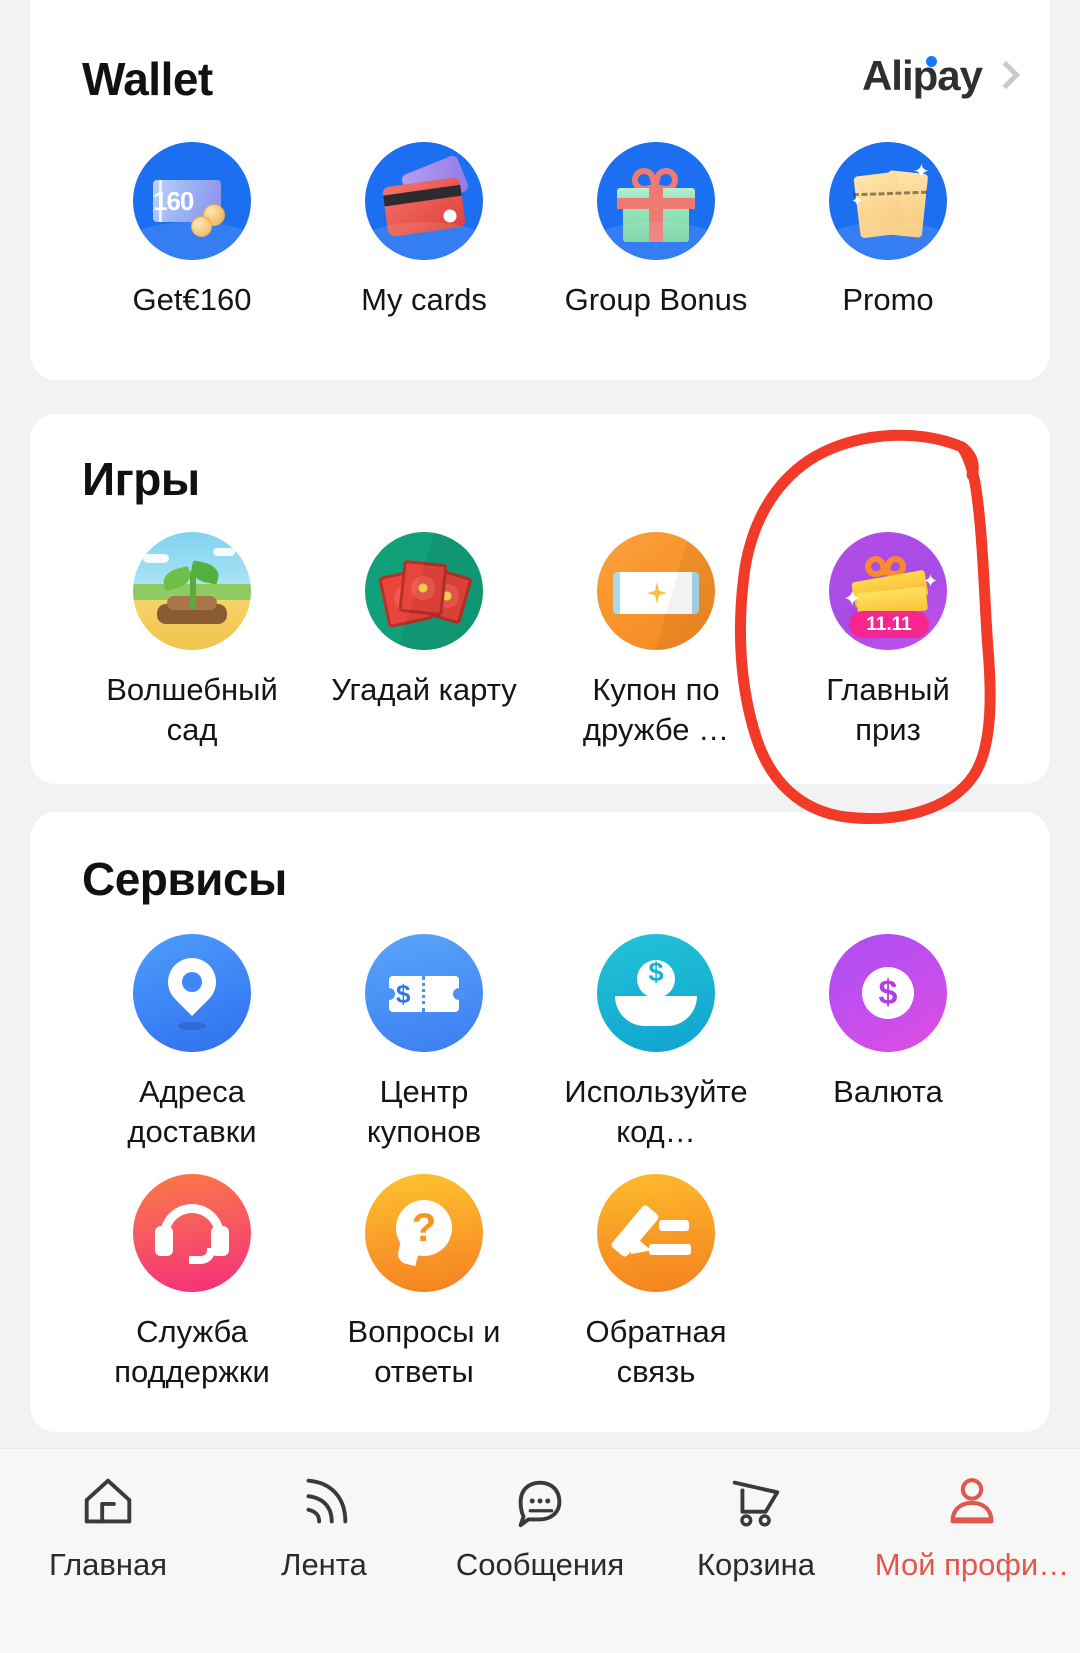 Image resolution: width=1080 pixels, height=1653 pixels. I want to click on coupon-ticket-icon: $, so click(424, 993).